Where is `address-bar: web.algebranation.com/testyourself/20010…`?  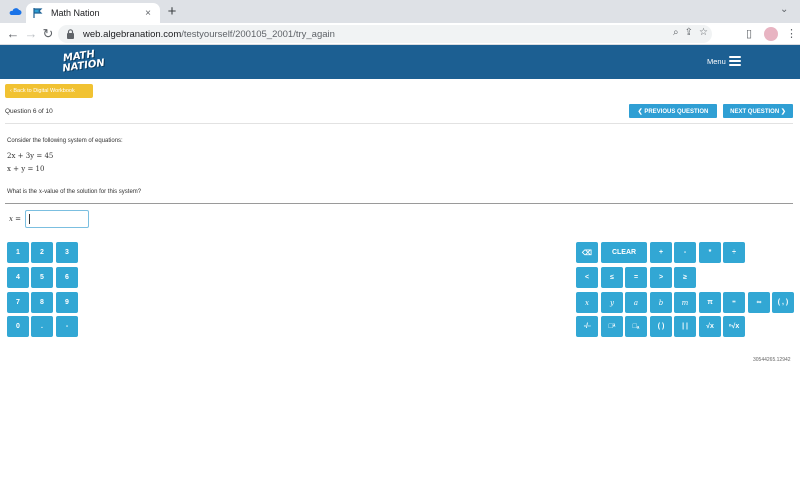
address-bar: web.algebranation.com/testyourself/20010… is located at coordinates (385, 34).